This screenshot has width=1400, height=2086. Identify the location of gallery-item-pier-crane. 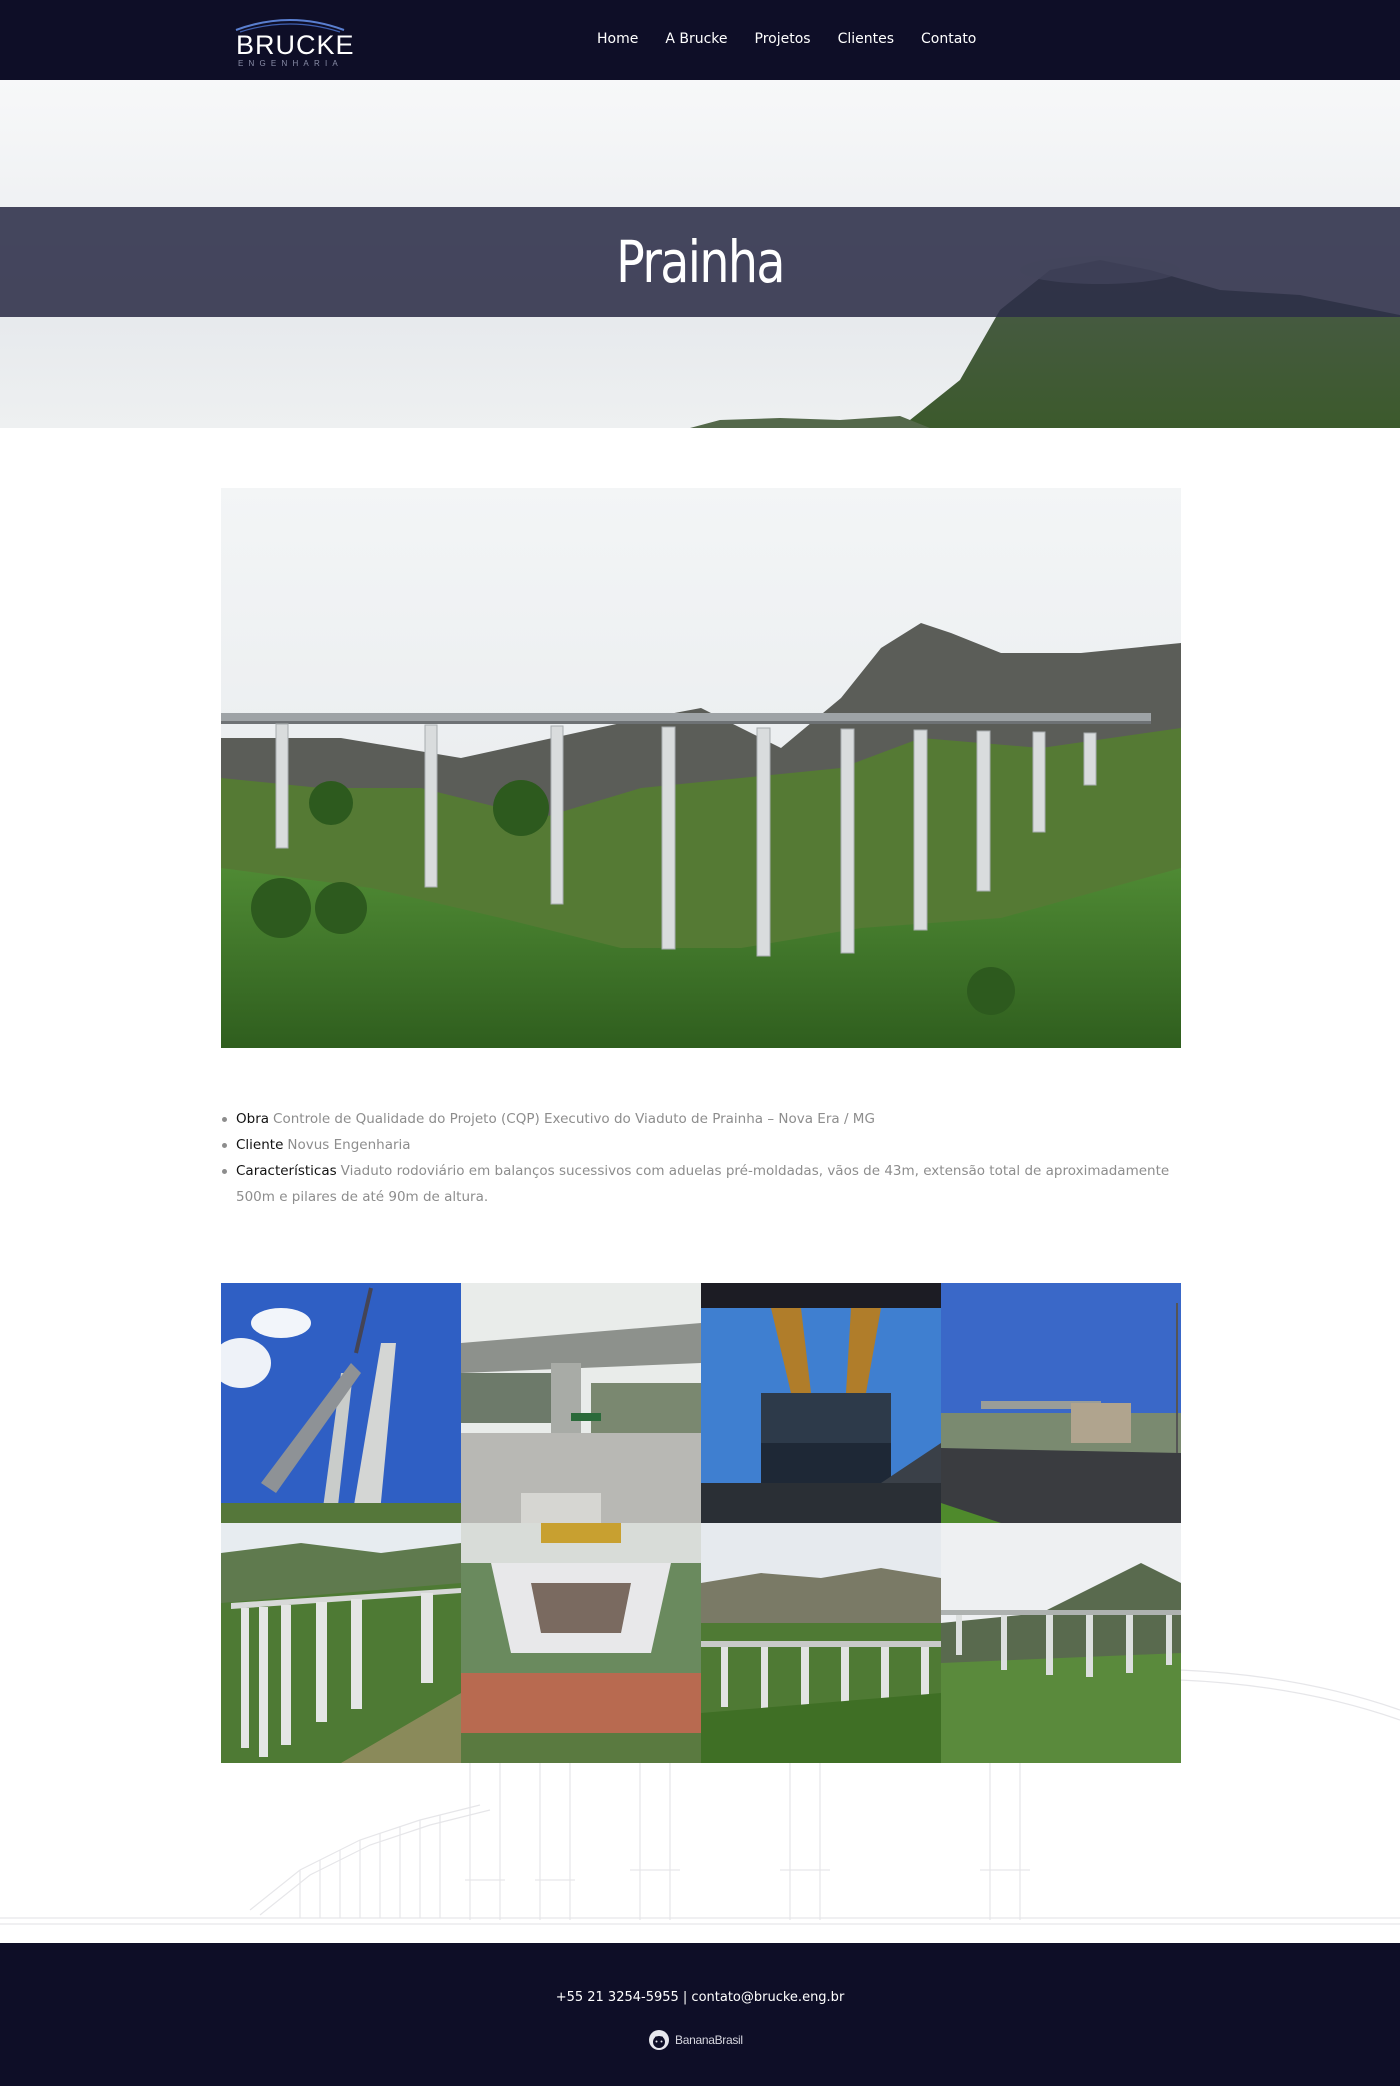
(341, 1403).